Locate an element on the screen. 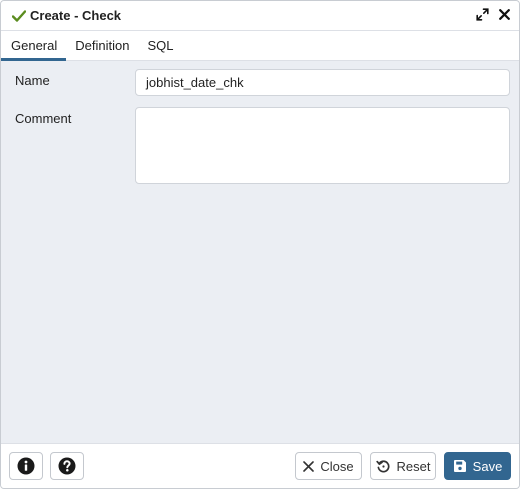 Image resolution: width=520 pixels, height=489 pixels. reset-button: Reset is located at coordinates (403, 466).